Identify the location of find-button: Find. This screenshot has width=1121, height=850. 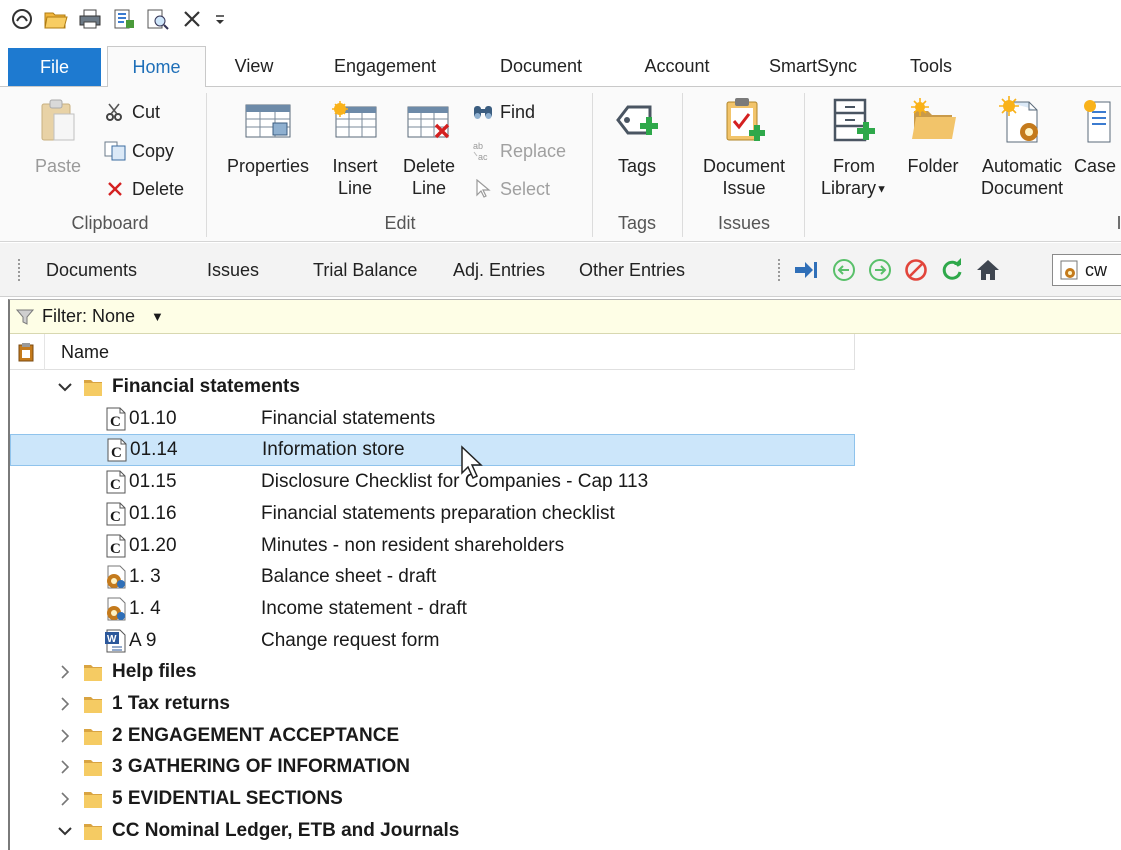
(503, 112).